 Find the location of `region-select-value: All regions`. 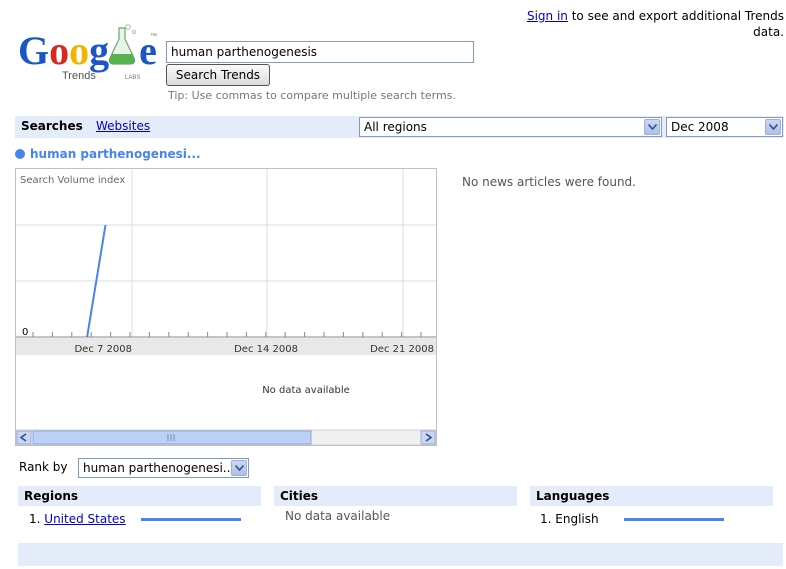

region-select-value: All regions is located at coordinates (395, 127).